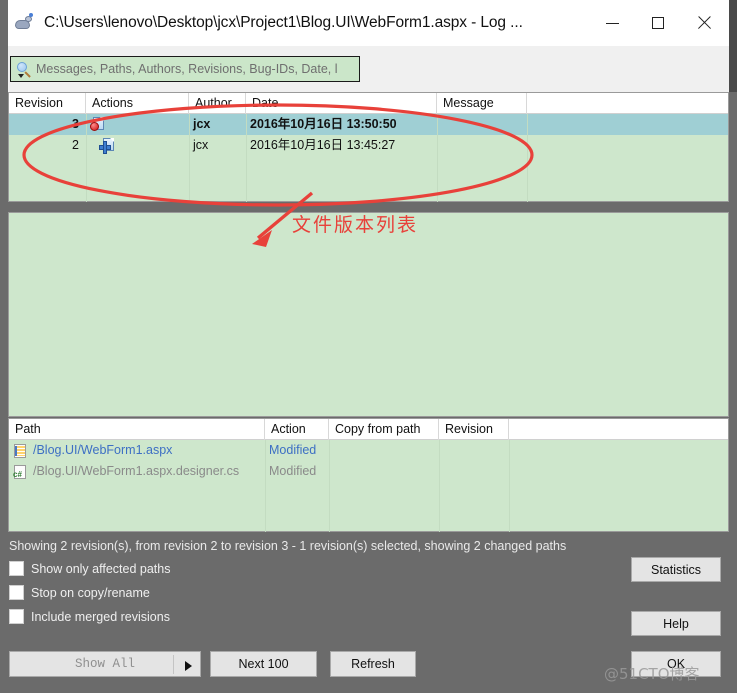 Image resolution: width=737 pixels, height=693 pixels. Describe the element at coordinates (652, 674) in the screenshot. I see `watermark: @51CTO博客` at that location.